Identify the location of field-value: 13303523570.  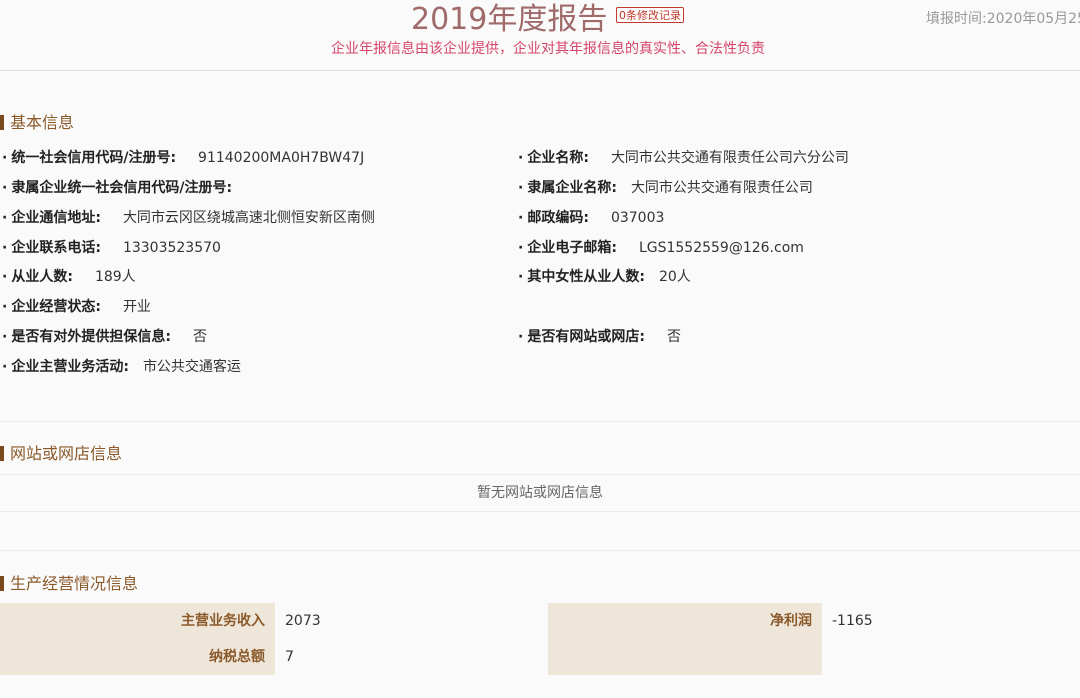
(171, 248).